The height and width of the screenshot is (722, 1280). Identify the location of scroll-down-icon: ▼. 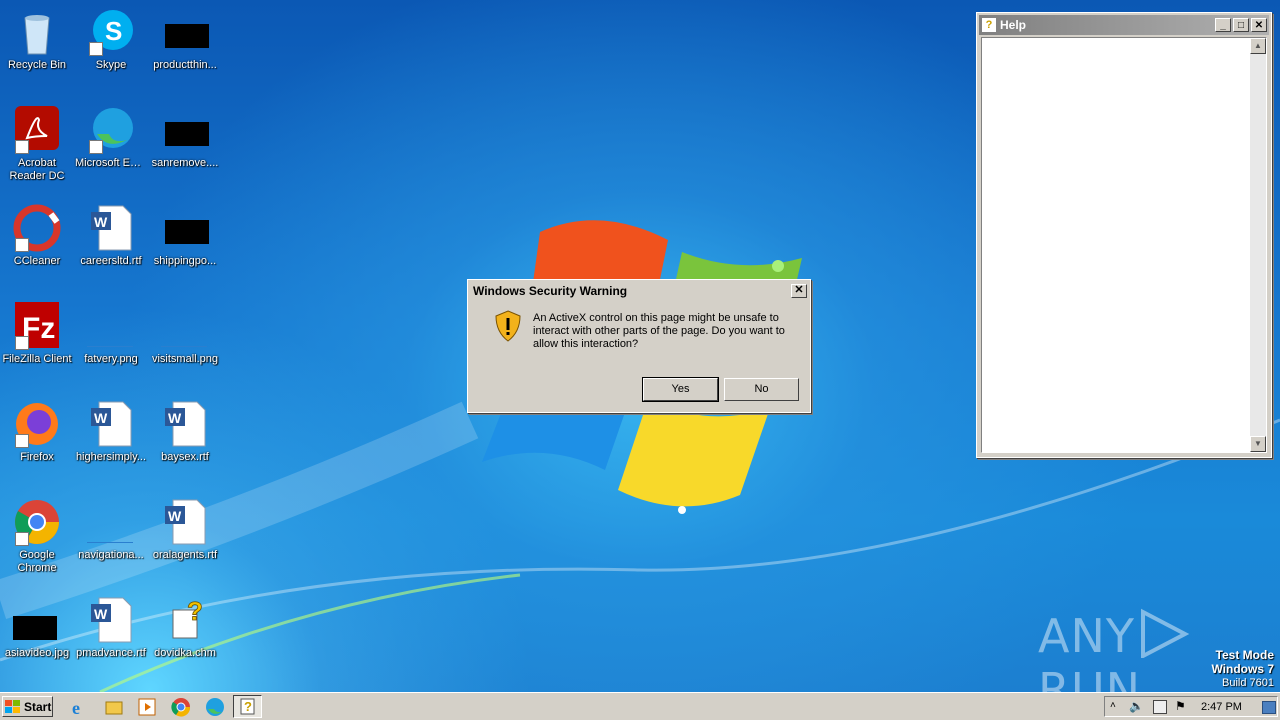
(1258, 444).